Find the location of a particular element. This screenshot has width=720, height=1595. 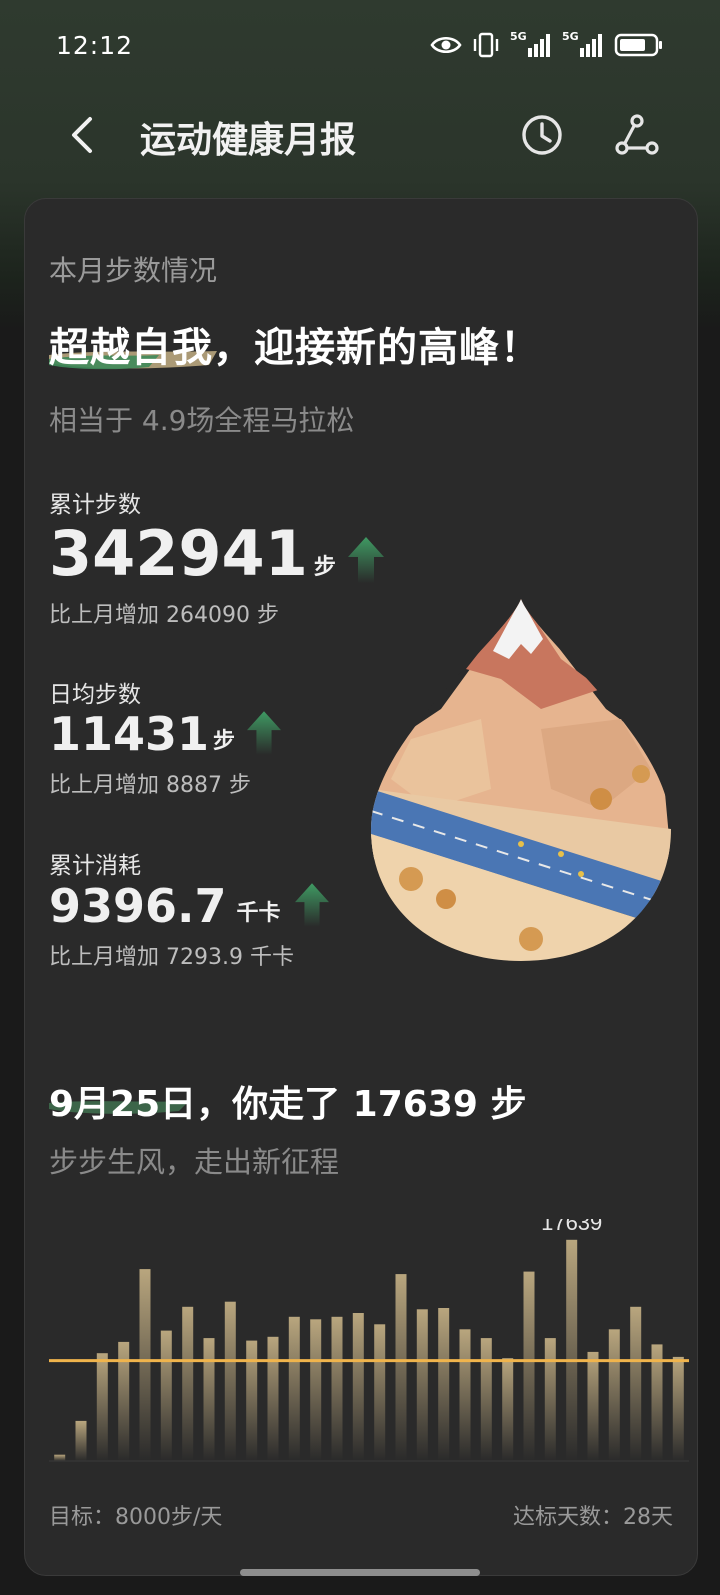

cell-signal-2: 5G is located at coordinates (583, 44).